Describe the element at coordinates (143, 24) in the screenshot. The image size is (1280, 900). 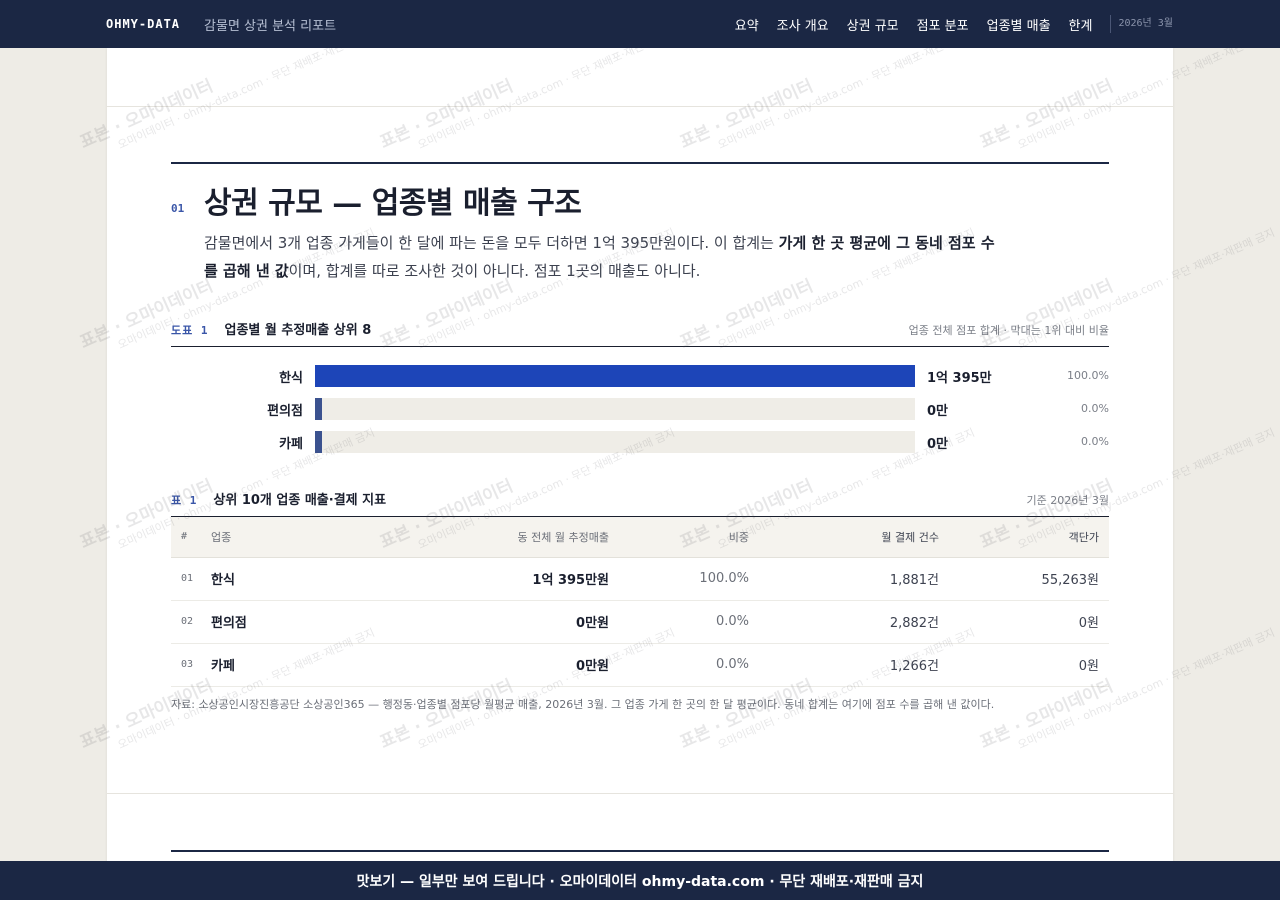
I see `brand-logo: OHMY-DATA` at that location.